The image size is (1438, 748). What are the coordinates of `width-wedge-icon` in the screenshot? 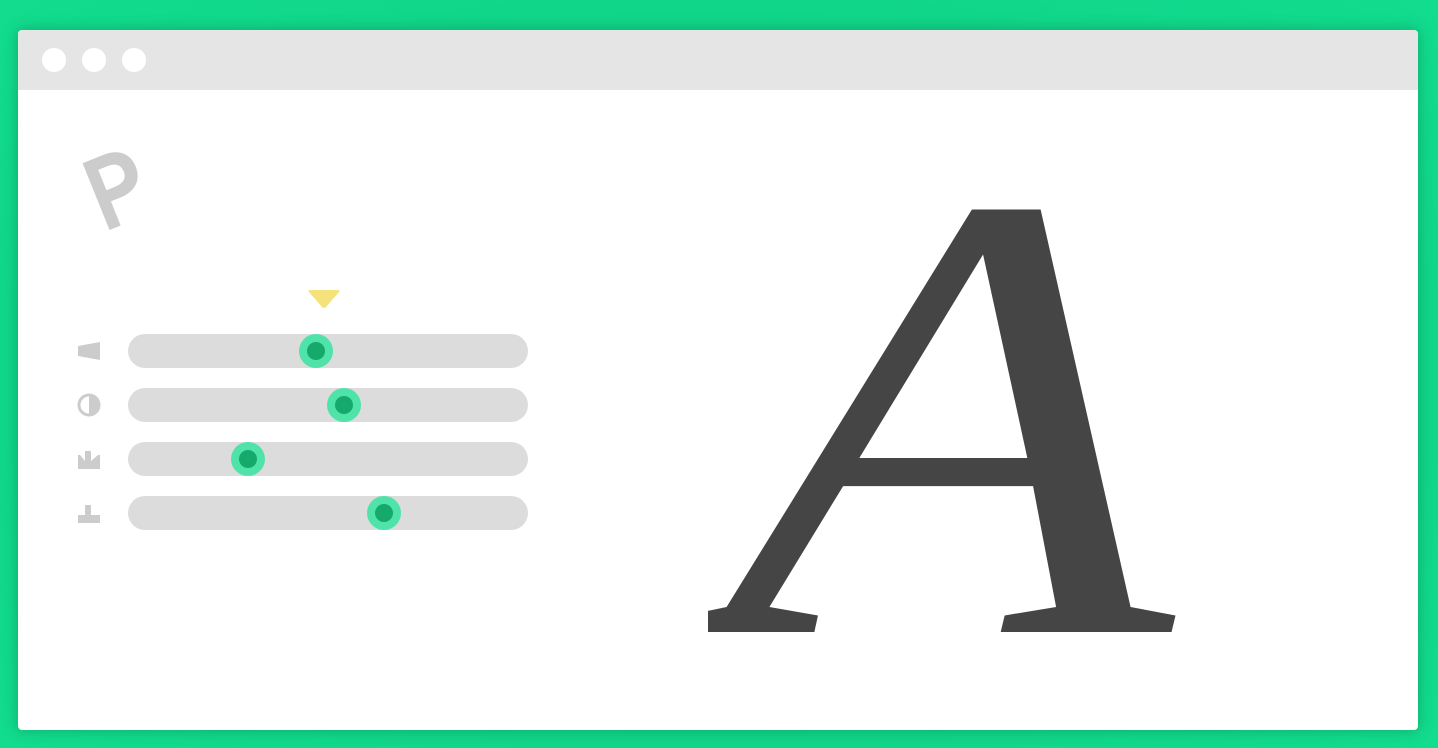 It's located at (89, 351).